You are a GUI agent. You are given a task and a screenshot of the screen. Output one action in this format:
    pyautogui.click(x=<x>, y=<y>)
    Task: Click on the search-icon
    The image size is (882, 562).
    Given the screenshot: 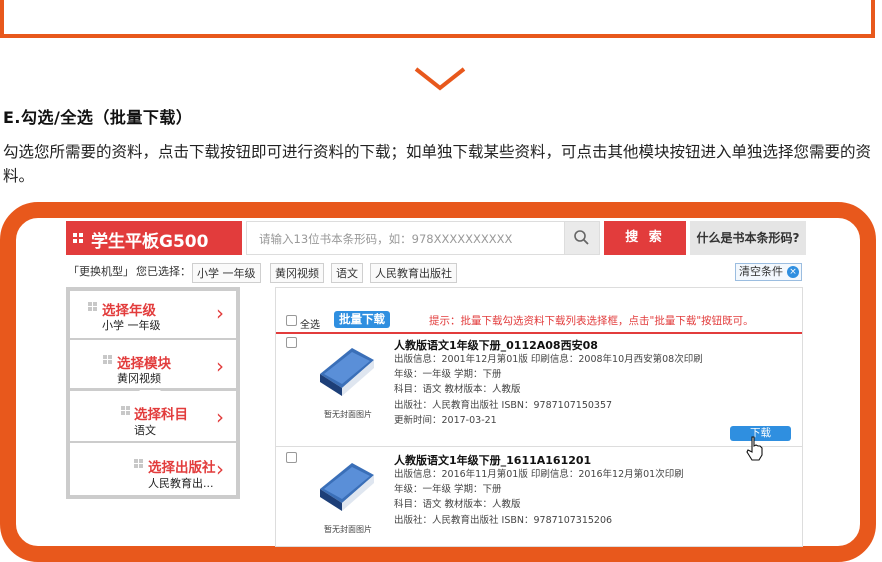 What is the action you would take?
    pyautogui.click(x=582, y=238)
    